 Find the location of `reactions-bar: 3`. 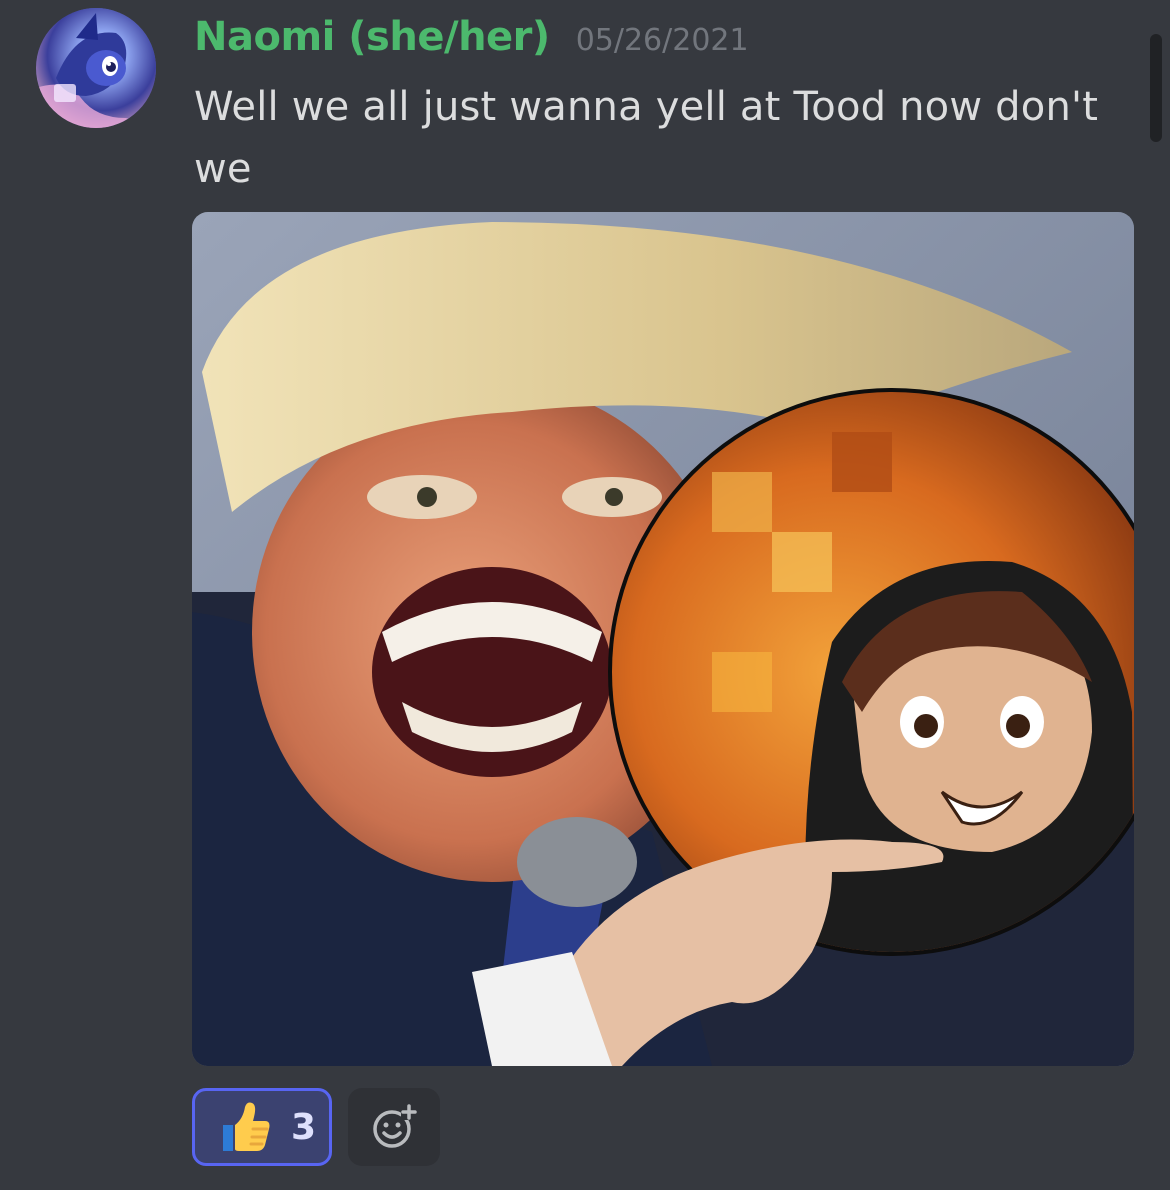

reactions-bar: 3 is located at coordinates (316, 1127).